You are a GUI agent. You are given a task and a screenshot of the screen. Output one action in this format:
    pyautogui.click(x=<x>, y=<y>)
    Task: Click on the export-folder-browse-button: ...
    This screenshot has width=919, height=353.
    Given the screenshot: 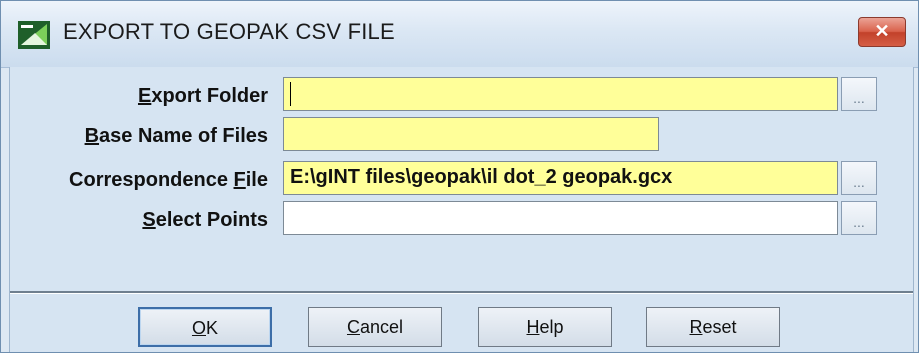 What is the action you would take?
    pyautogui.click(x=859, y=94)
    